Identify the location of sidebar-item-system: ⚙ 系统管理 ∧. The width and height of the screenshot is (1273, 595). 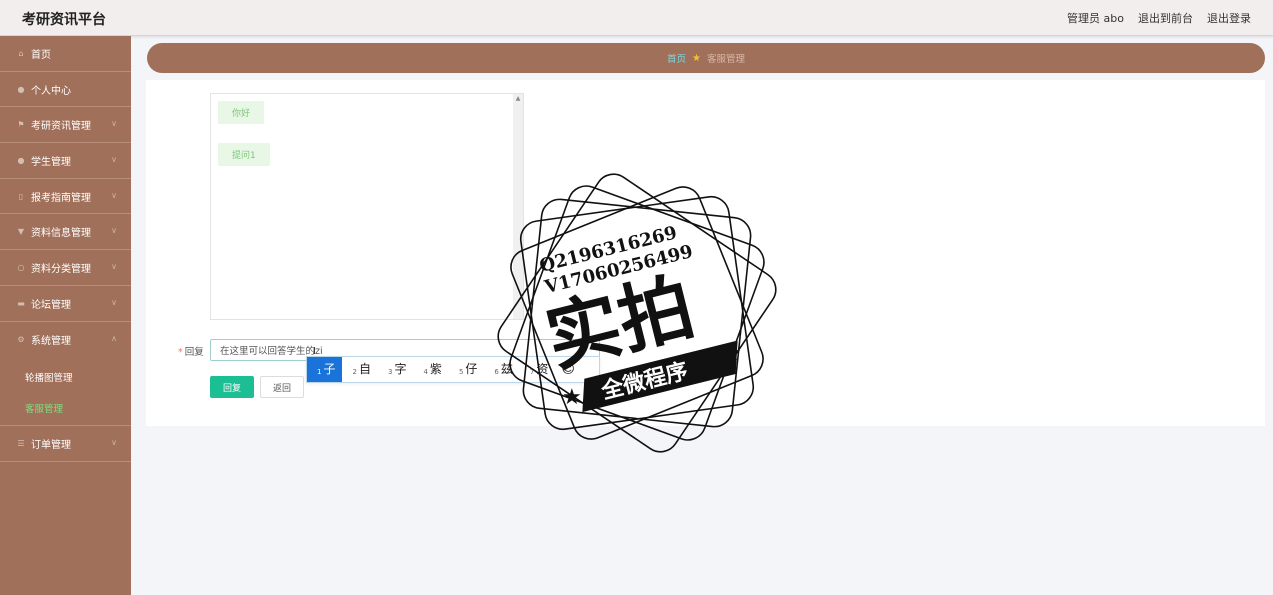
(65, 340).